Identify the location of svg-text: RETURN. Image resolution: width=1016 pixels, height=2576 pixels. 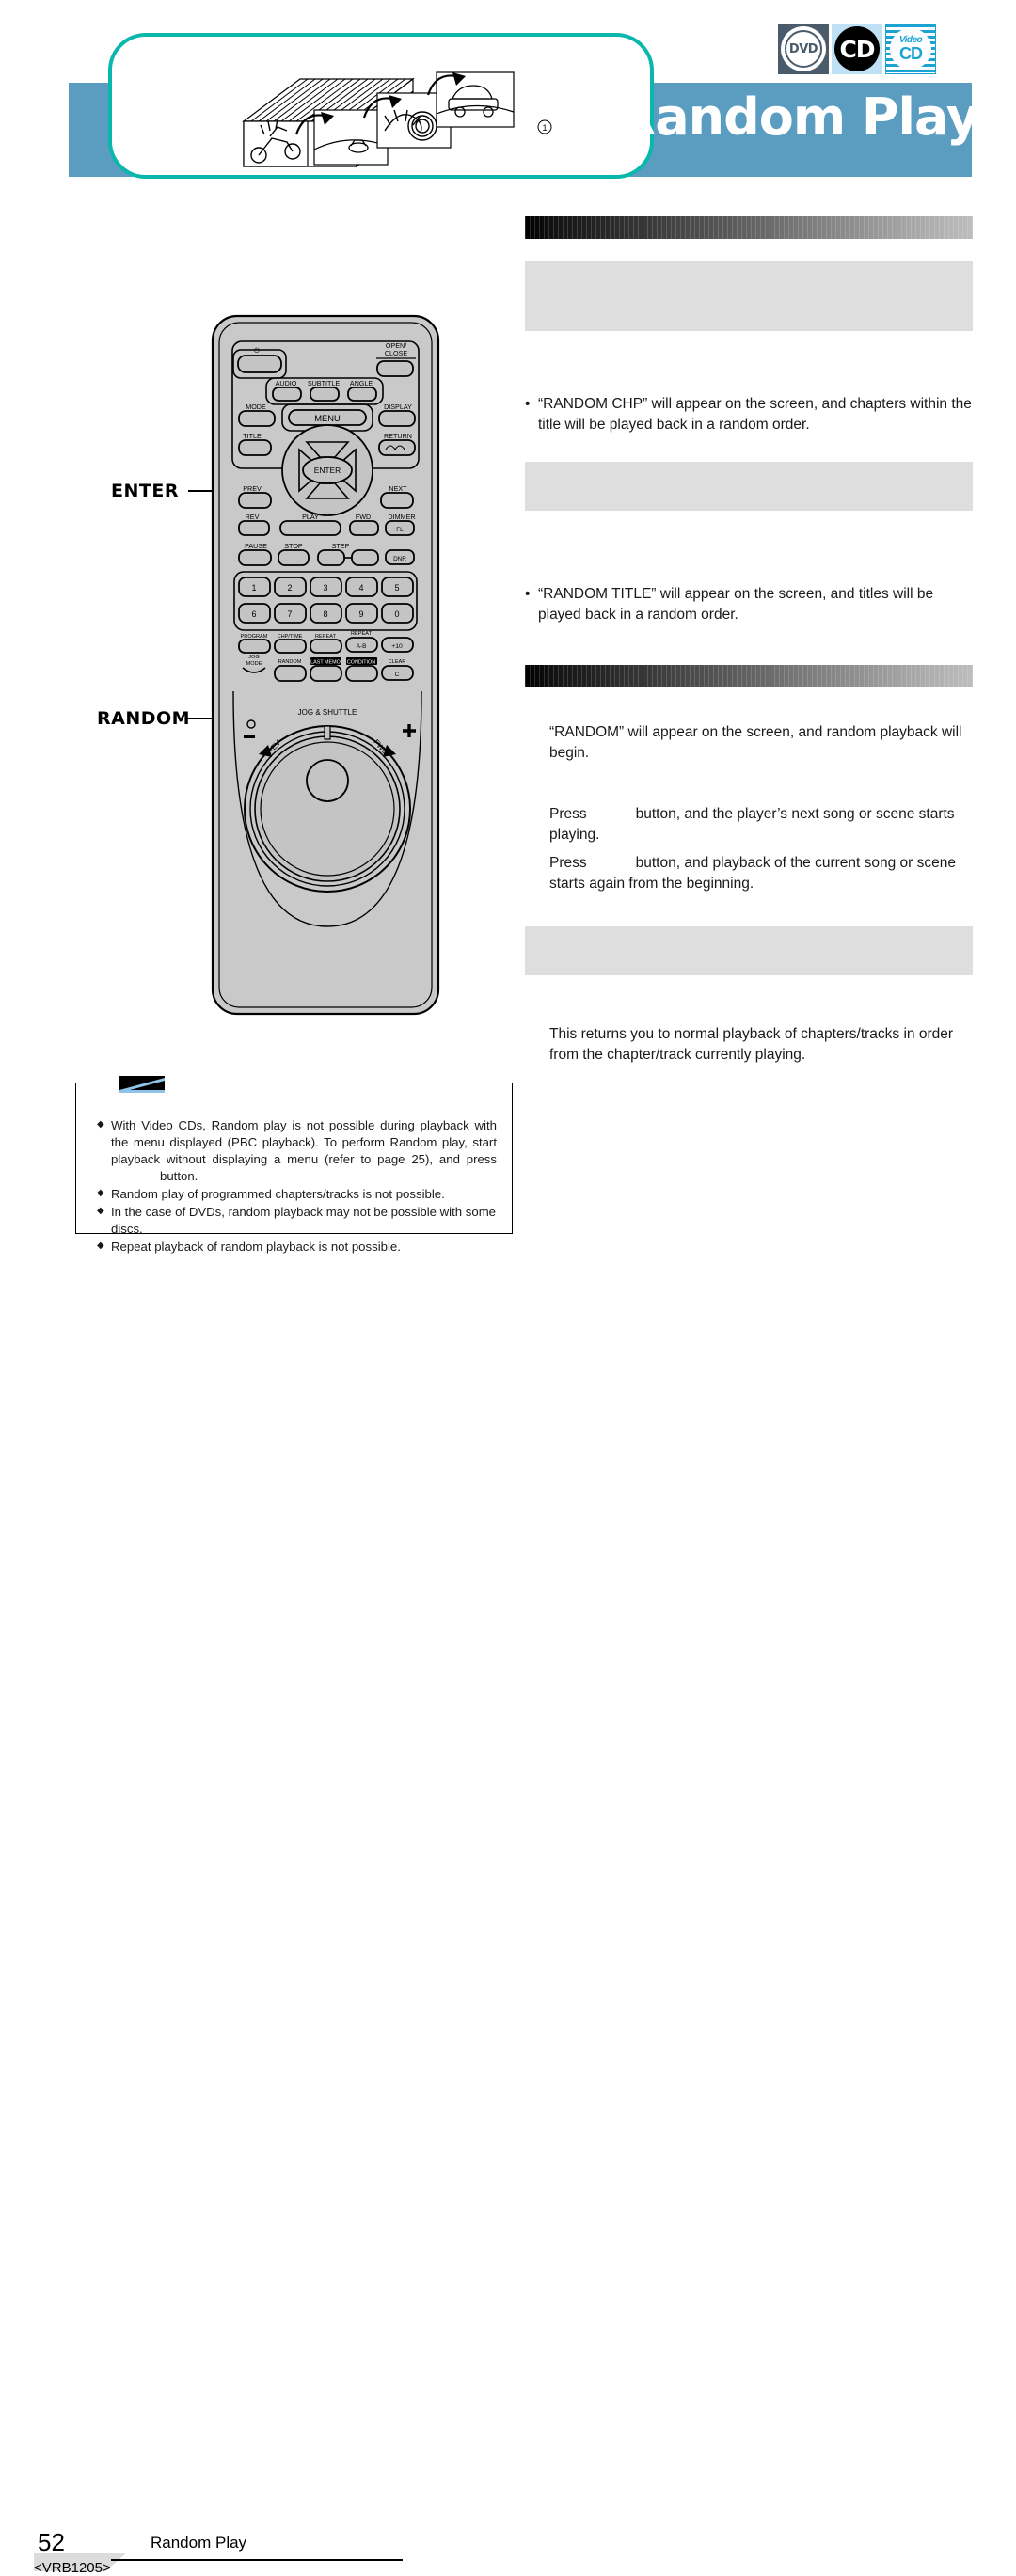
(398, 436).